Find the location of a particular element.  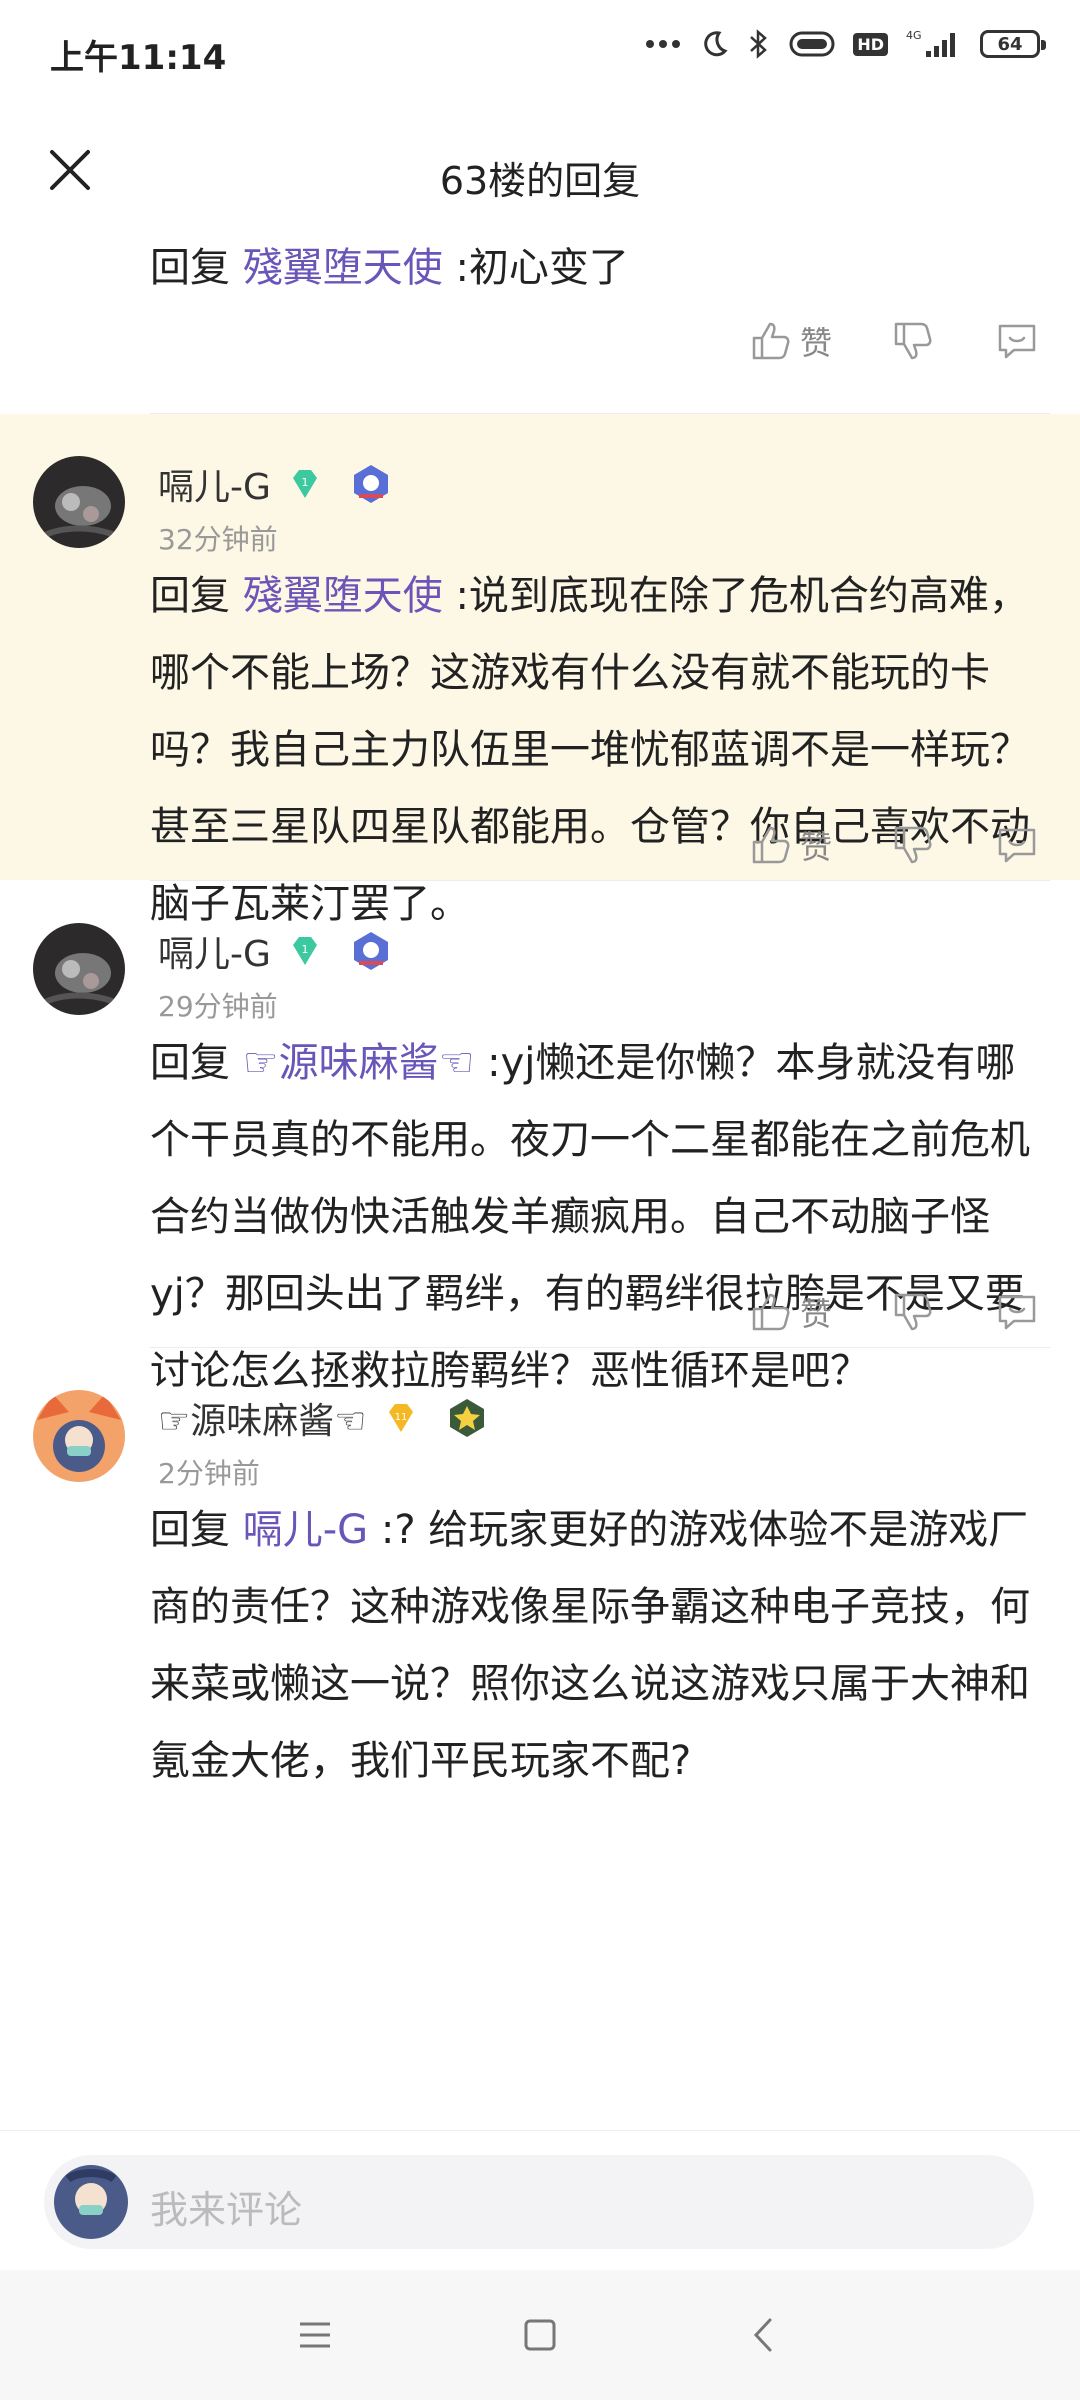

username-row: ☞源味麻酱☜ 11 is located at coordinates (323, 1418).